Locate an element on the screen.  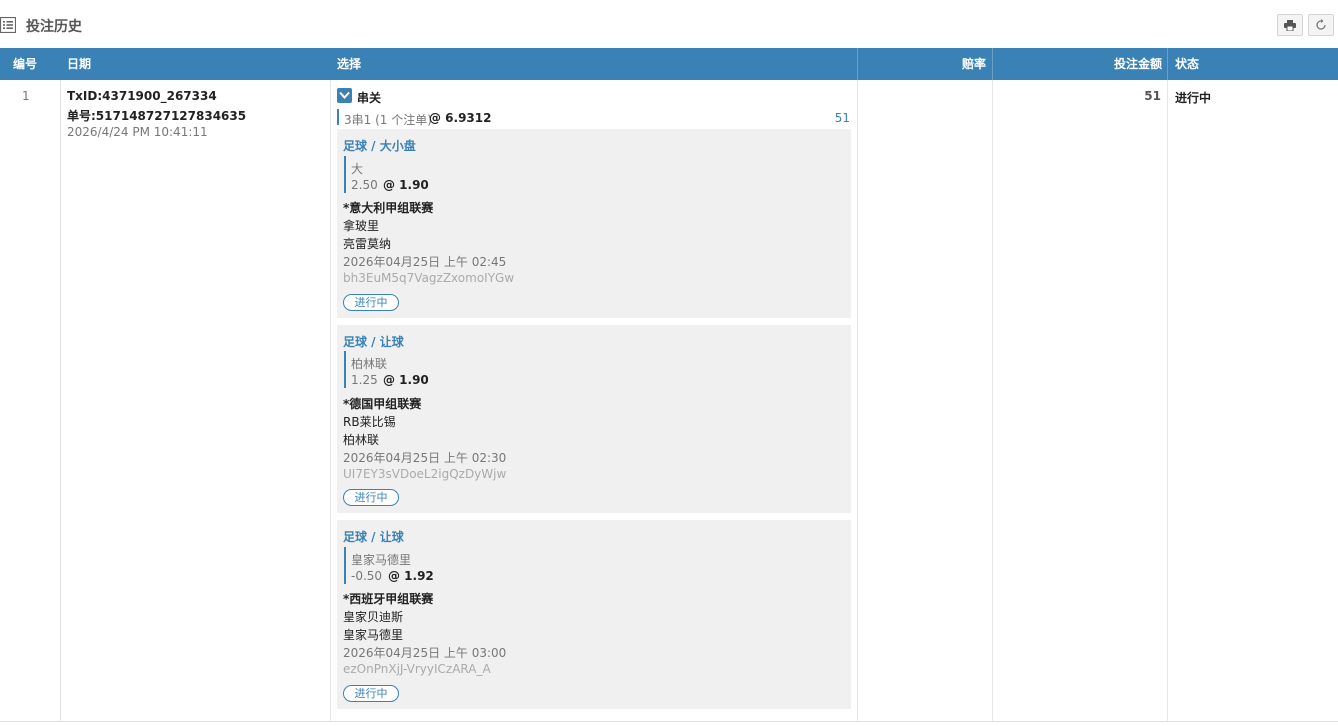
combo-indicator is located at coordinates (338, 117).